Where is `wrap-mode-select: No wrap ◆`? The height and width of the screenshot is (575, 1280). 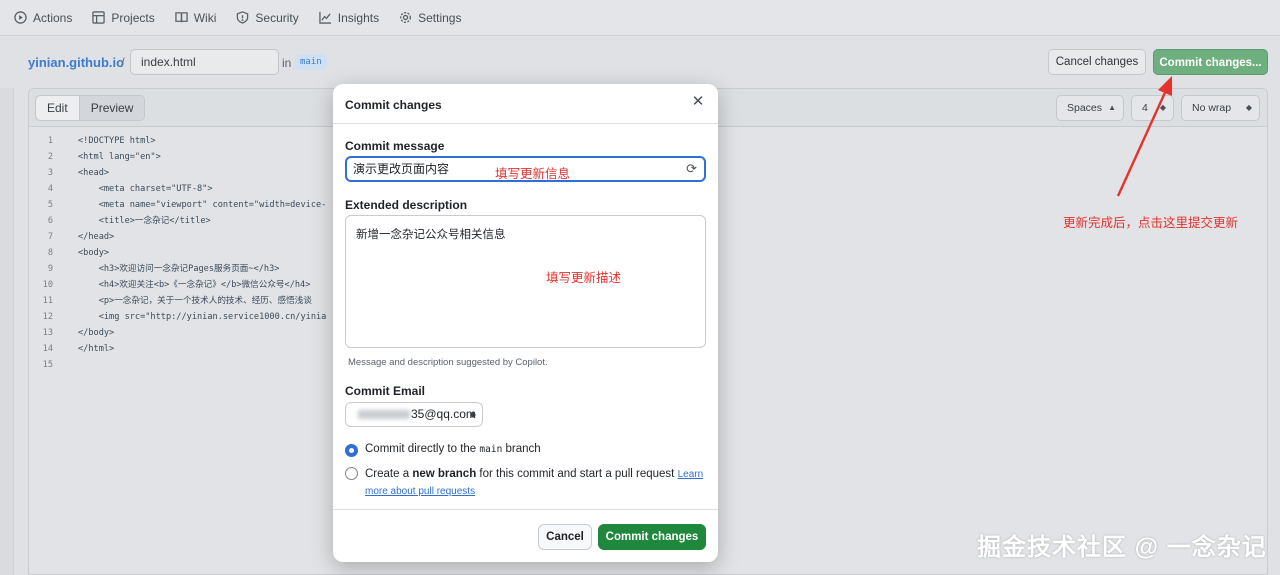
wrap-mode-select: No wrap ◆ is located at coordinates (1220, 108).